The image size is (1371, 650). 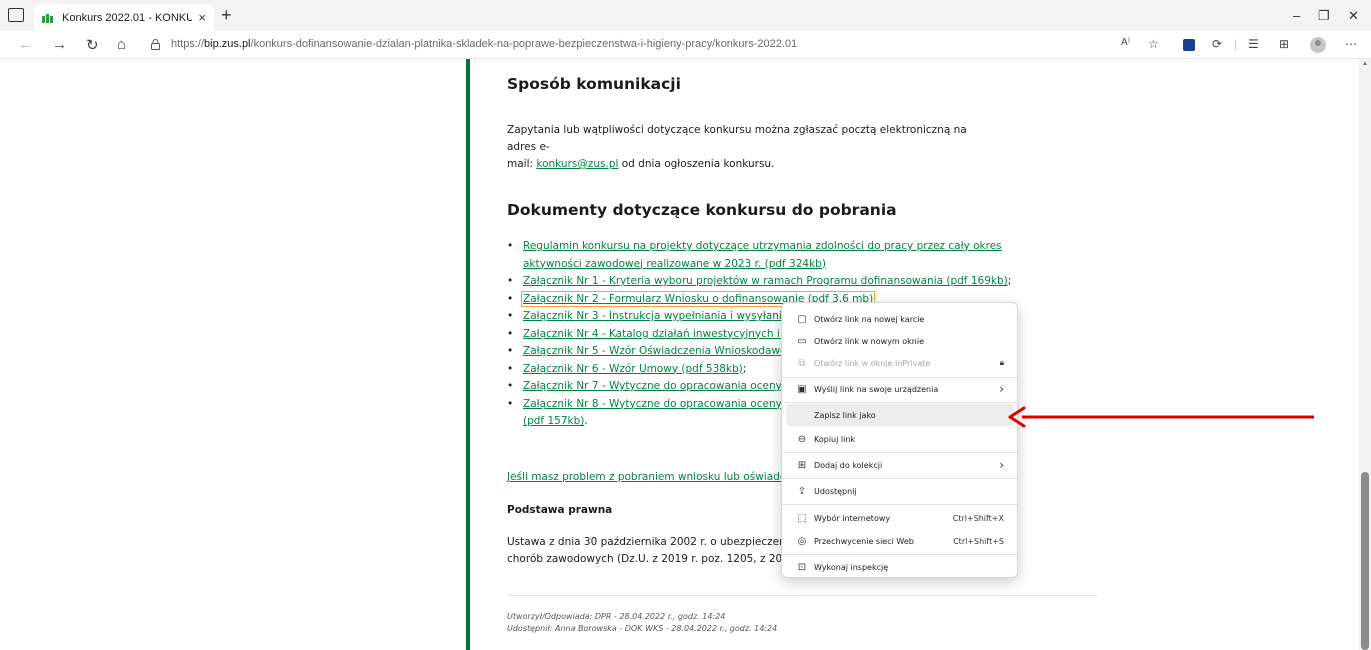 What do you see at coordinates (802, 389) in the screenshot?
I see `send-to-devices-icon: ▣` at bounding box center [802, 389].